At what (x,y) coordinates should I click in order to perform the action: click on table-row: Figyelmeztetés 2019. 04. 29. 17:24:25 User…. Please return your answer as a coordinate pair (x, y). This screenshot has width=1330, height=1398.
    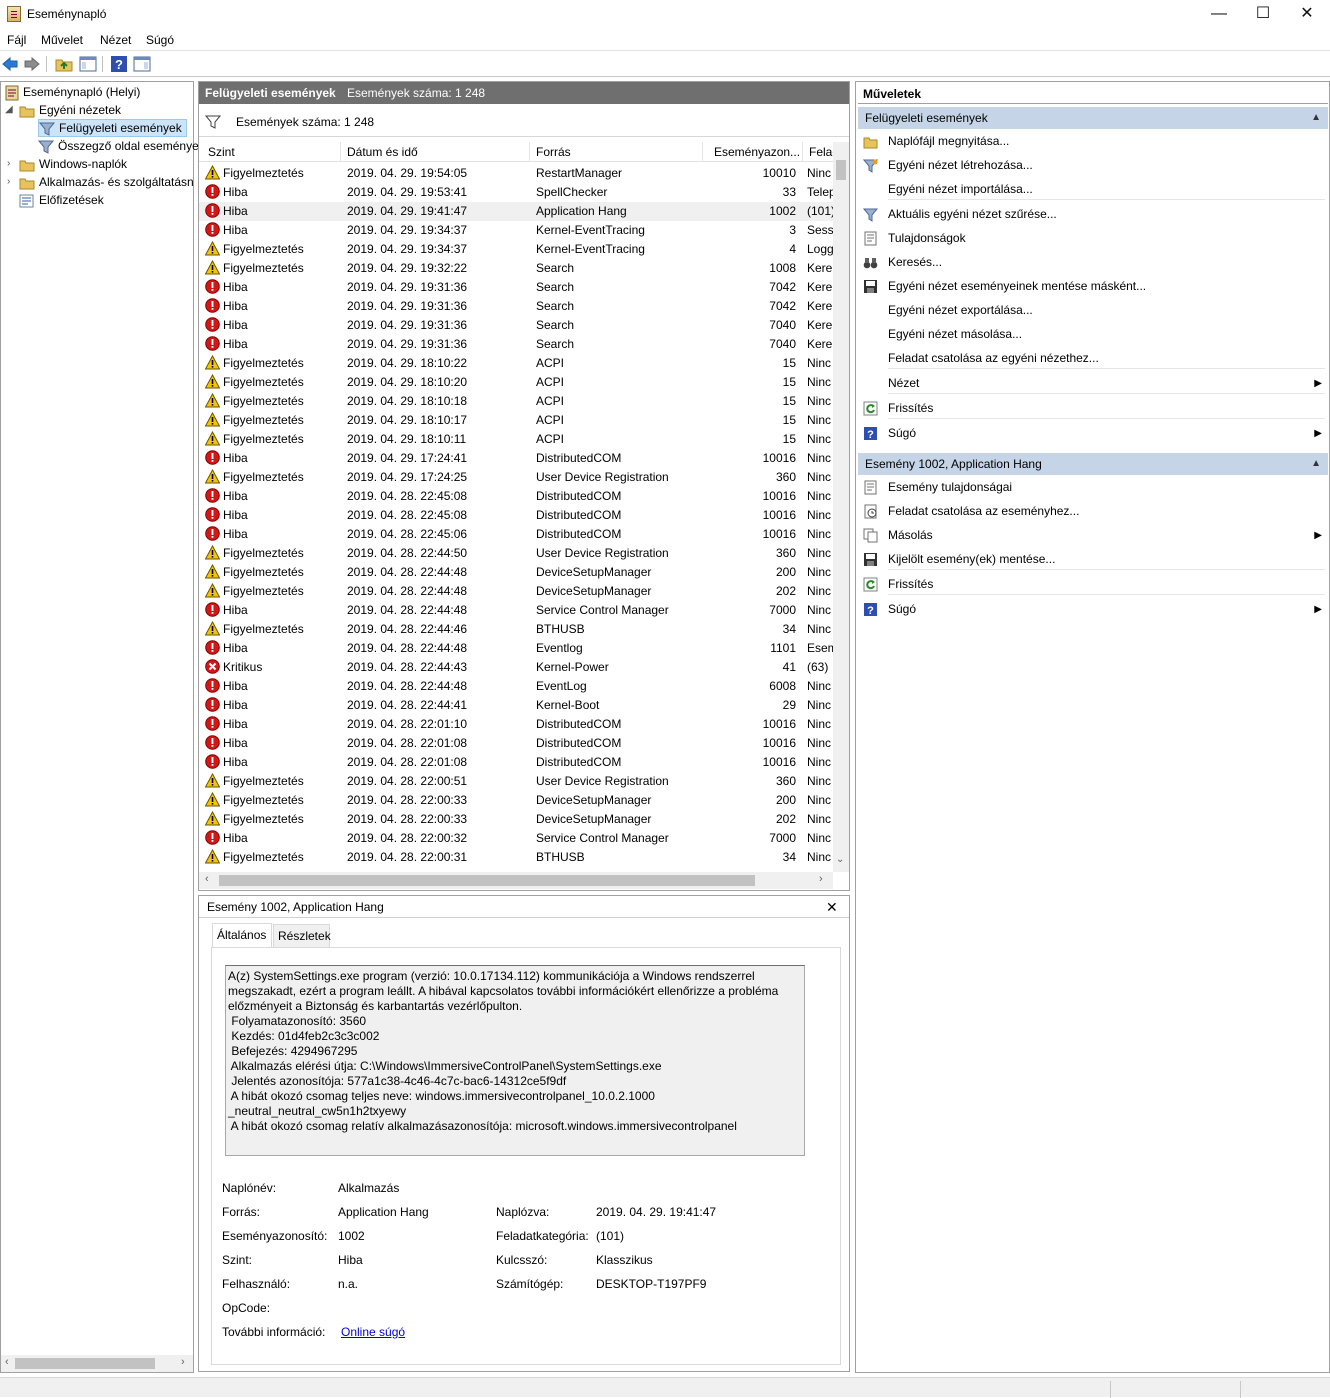
    Looking at the image, I should click on (516, 477).